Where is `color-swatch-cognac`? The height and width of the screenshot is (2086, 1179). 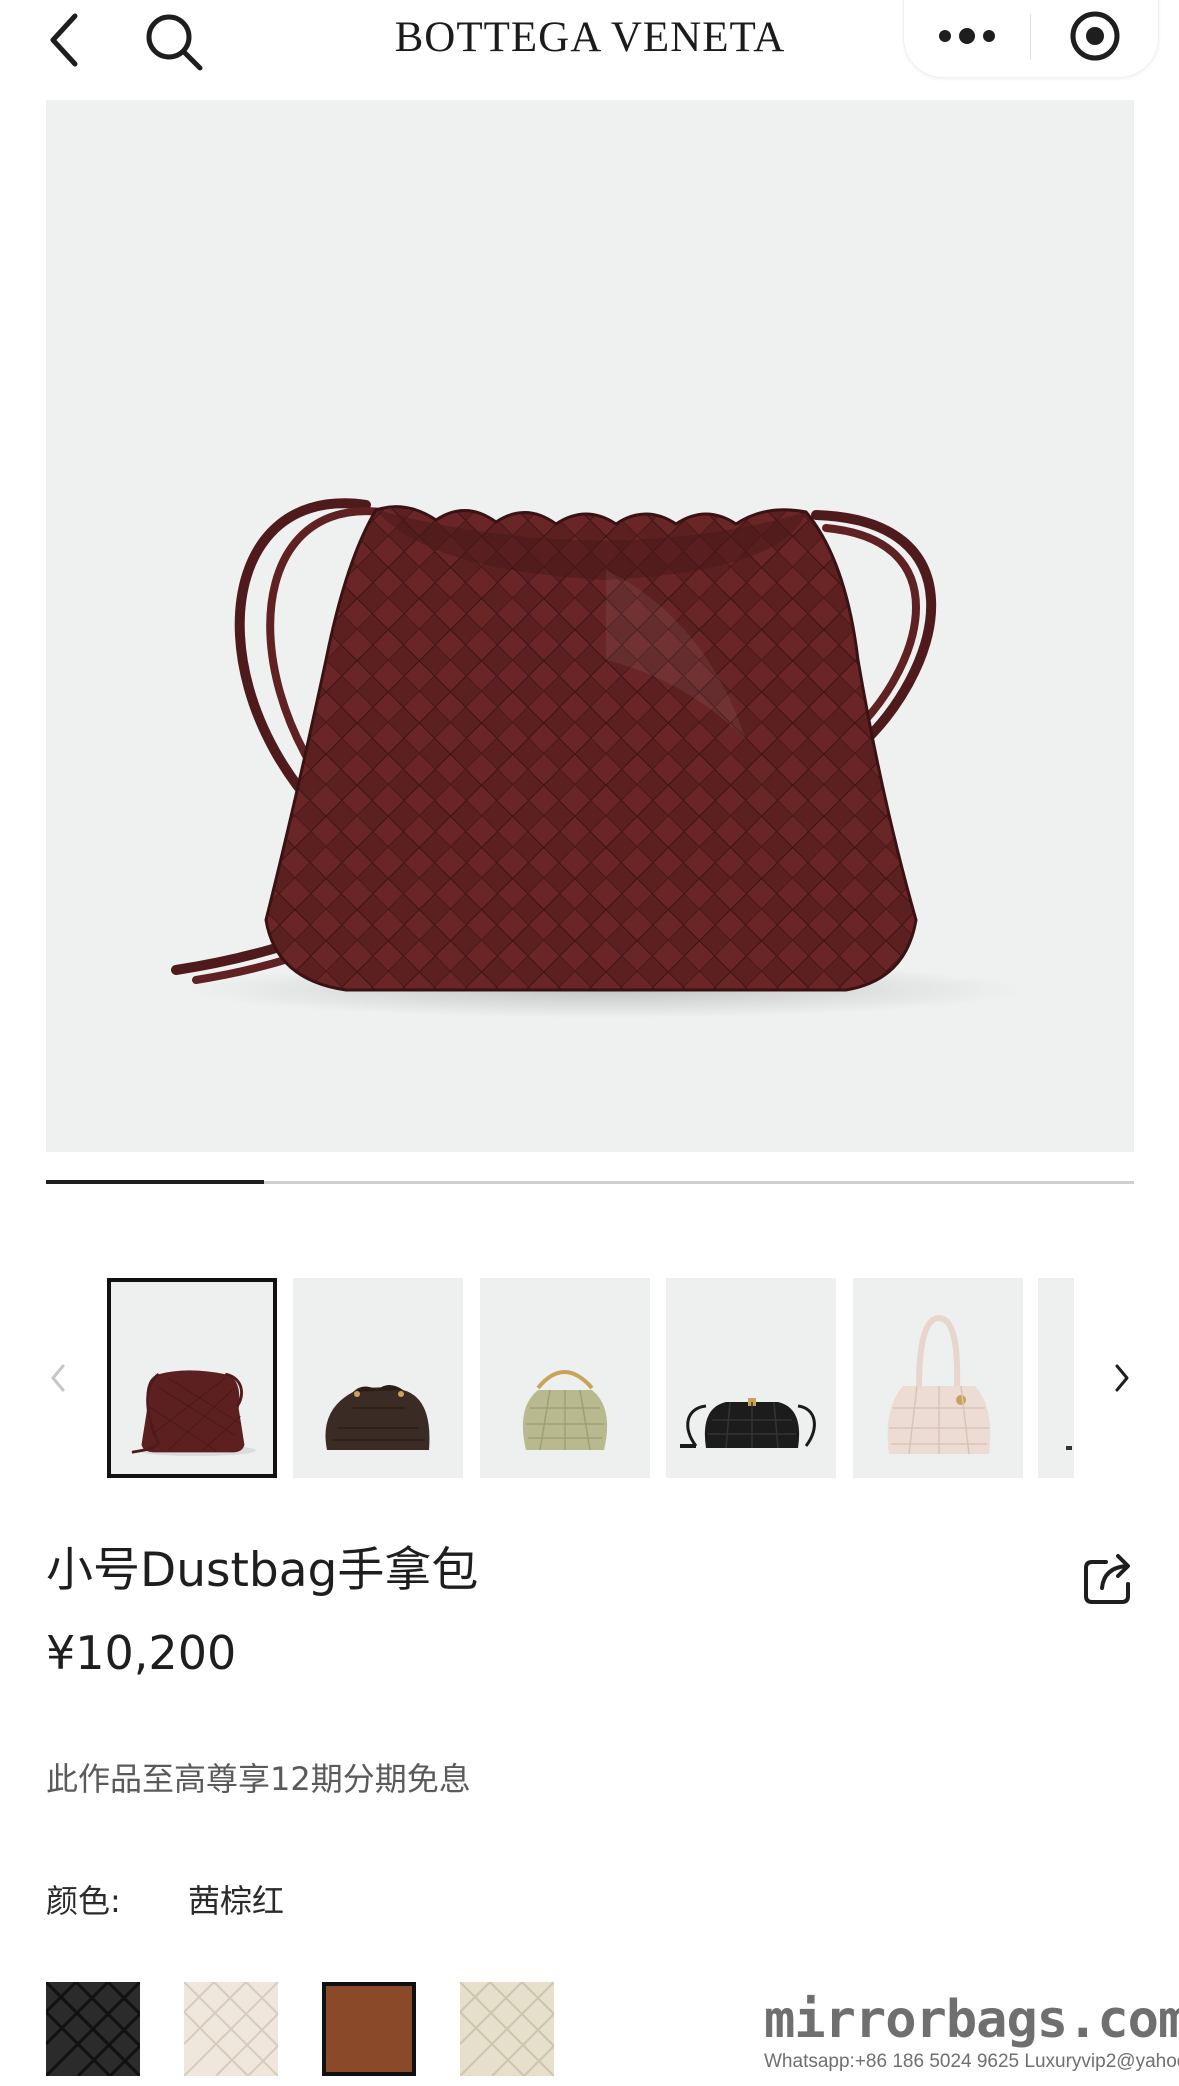 color-swatch-cognac is located at coordinates (369, 2029).